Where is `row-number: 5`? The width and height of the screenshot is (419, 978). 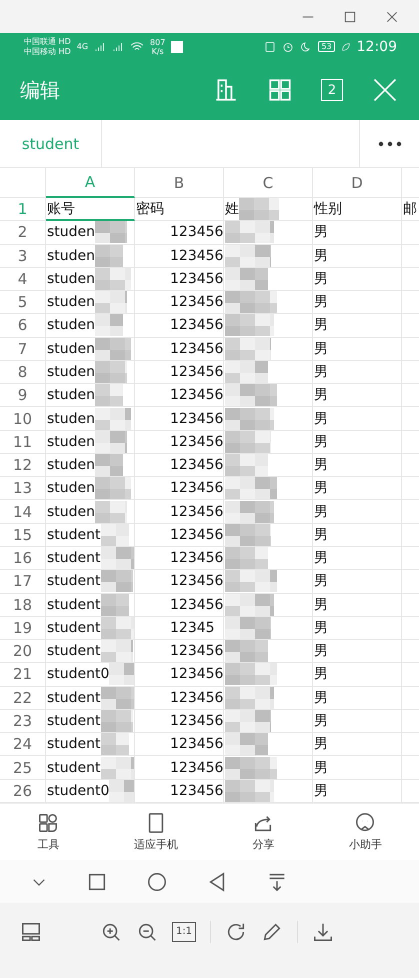
row-number: 5 is located at coordinates (23, 302).